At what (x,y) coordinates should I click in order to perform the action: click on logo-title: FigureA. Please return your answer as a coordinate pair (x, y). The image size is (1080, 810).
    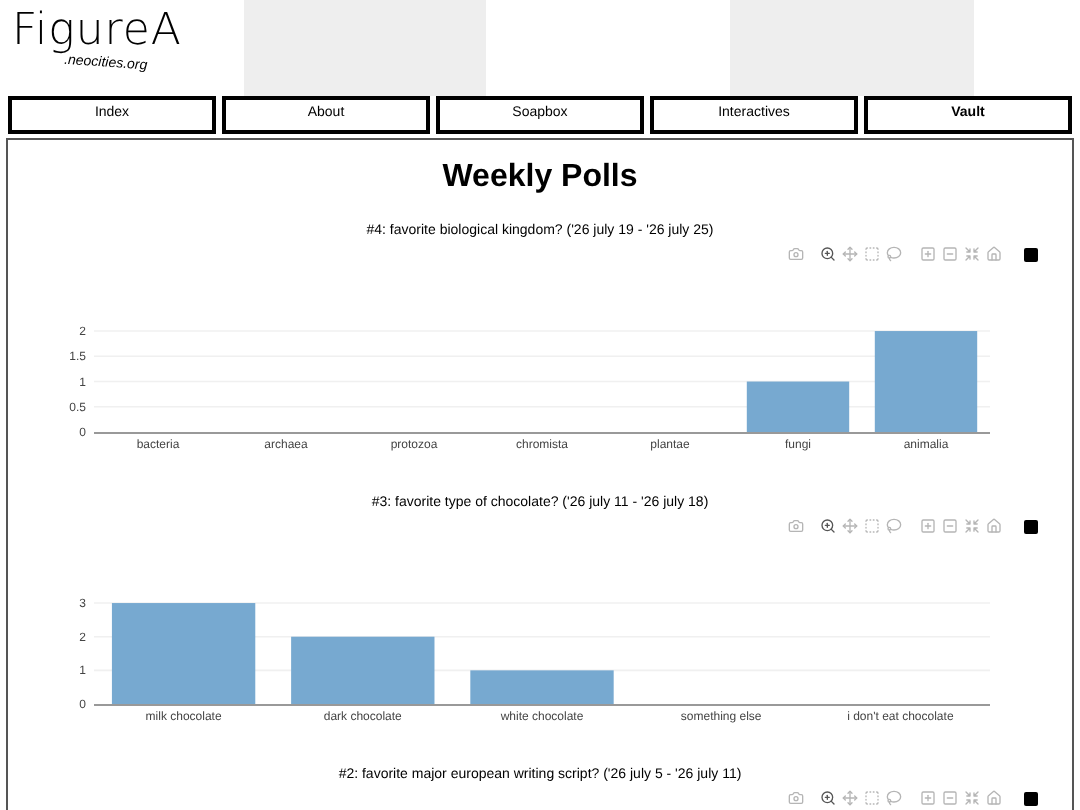
    Looking at the image, I should click on (97, 32).